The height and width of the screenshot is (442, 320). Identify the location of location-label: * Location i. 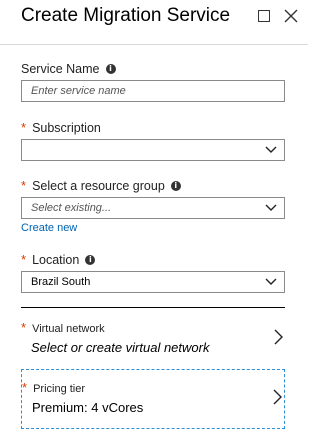
(58, 259).